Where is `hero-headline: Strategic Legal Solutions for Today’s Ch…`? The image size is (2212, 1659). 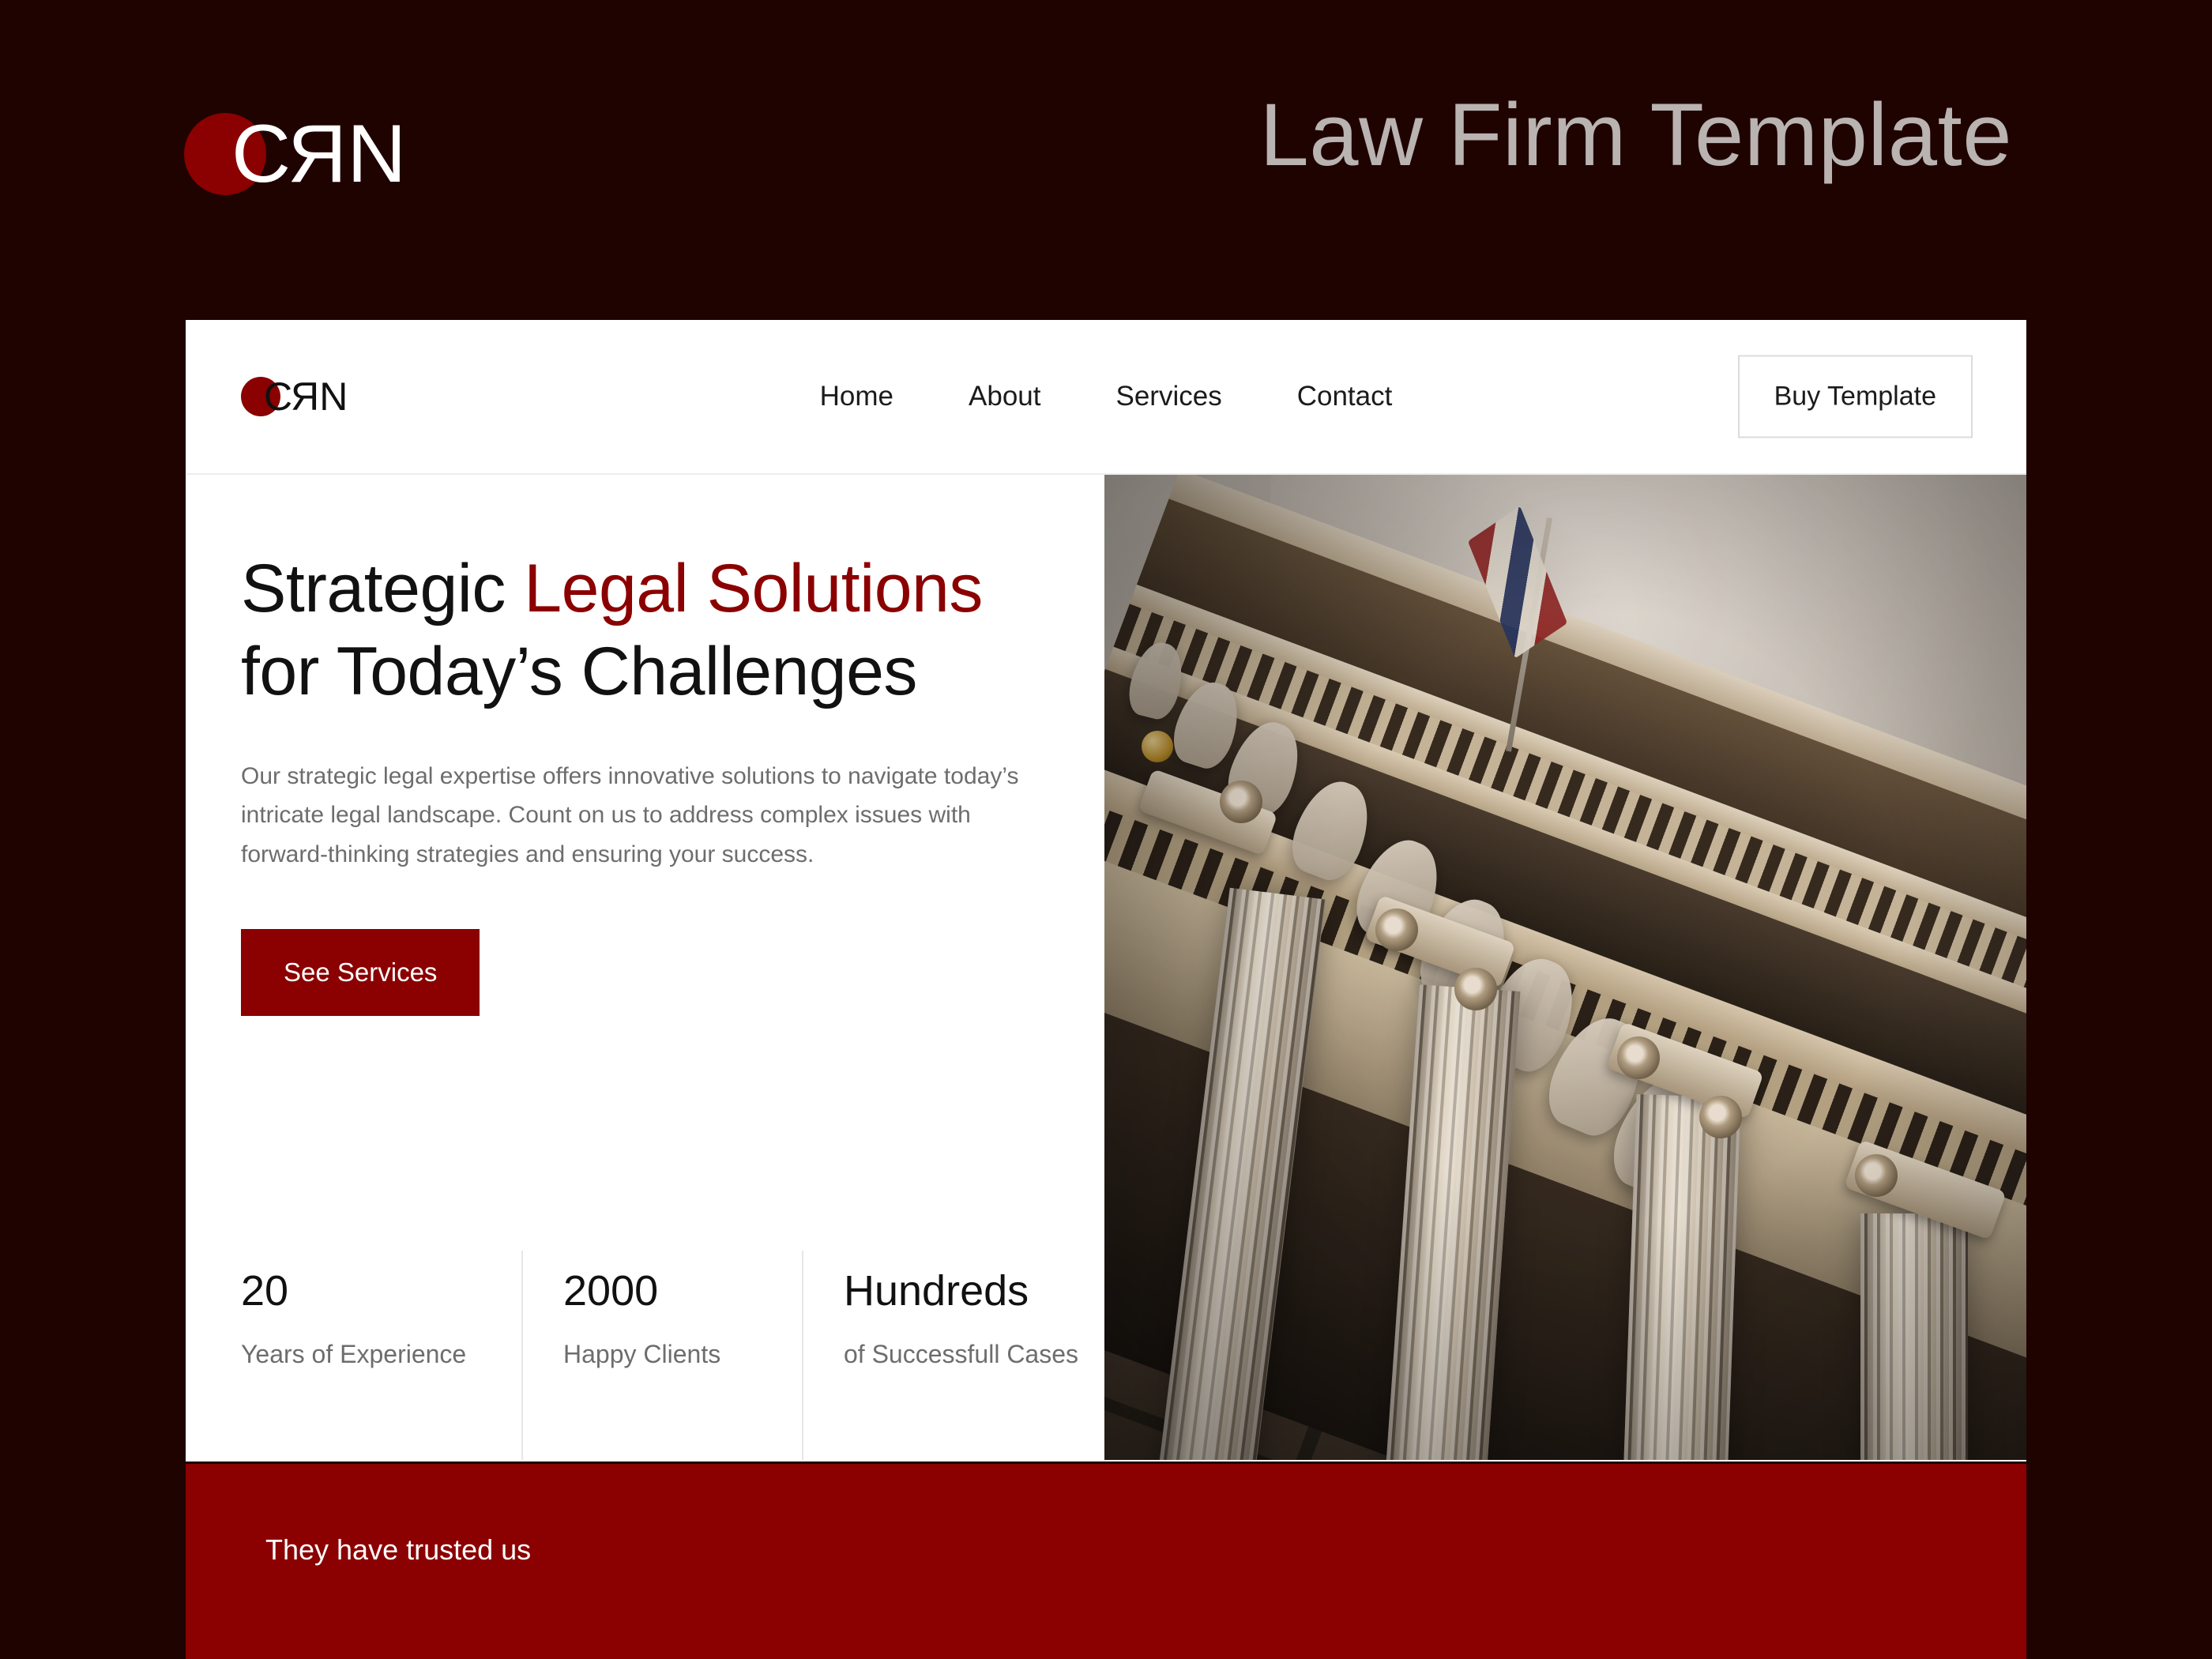
hero-headline: Strategic Legal Solutions for Today’s Ch… is located at coordinates (652, 630).